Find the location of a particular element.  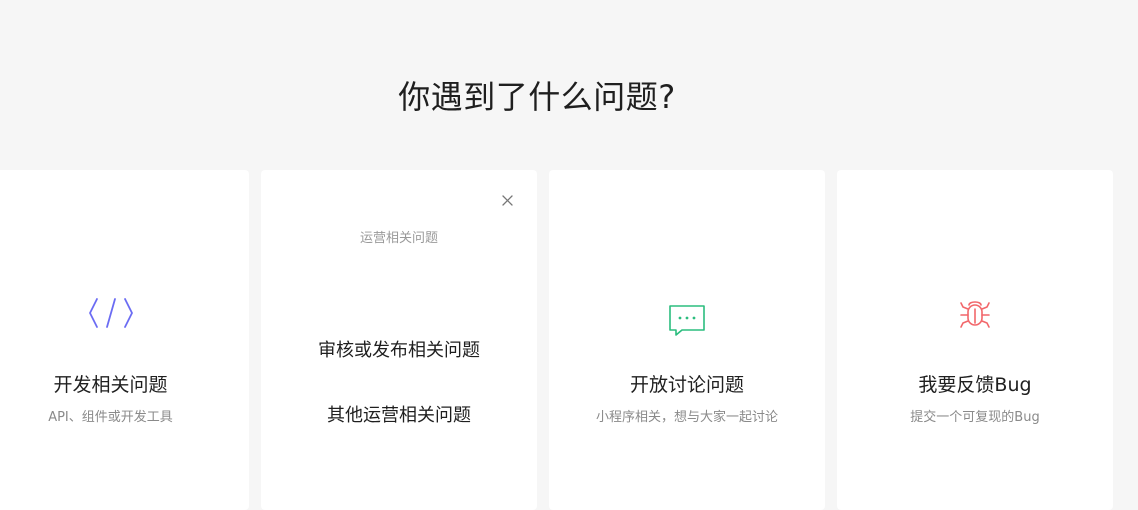

ops-header: 运营相关问题 is located at coordinates (398, 238).